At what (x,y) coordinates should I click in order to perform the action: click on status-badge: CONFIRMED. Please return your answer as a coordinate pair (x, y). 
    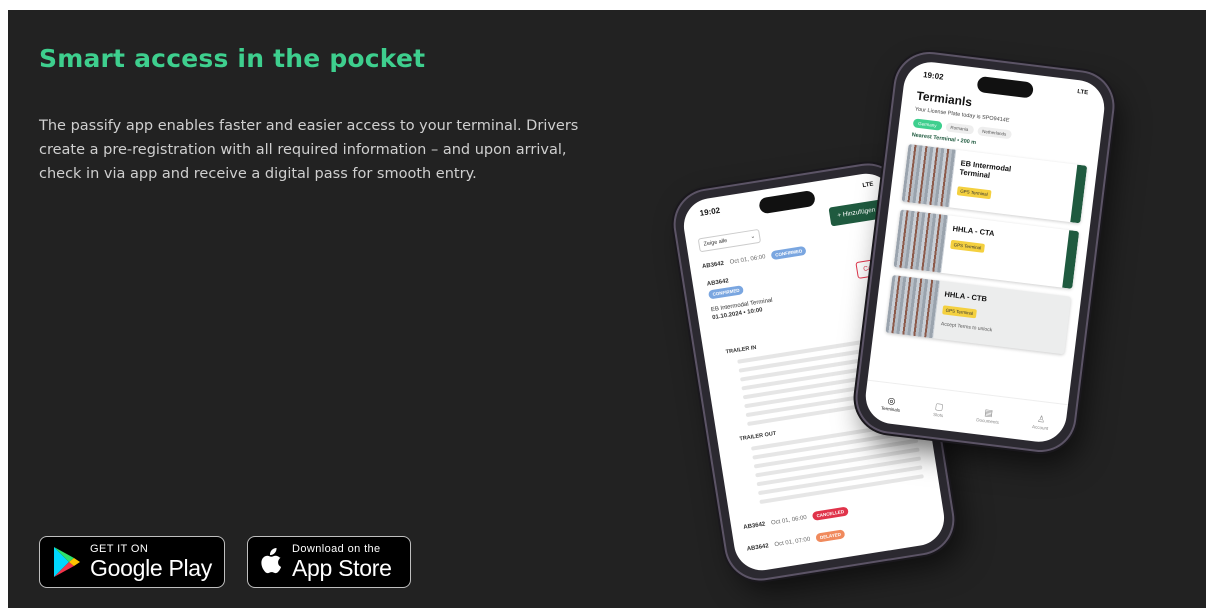
    Looking at the image, I should click on (788, 253).